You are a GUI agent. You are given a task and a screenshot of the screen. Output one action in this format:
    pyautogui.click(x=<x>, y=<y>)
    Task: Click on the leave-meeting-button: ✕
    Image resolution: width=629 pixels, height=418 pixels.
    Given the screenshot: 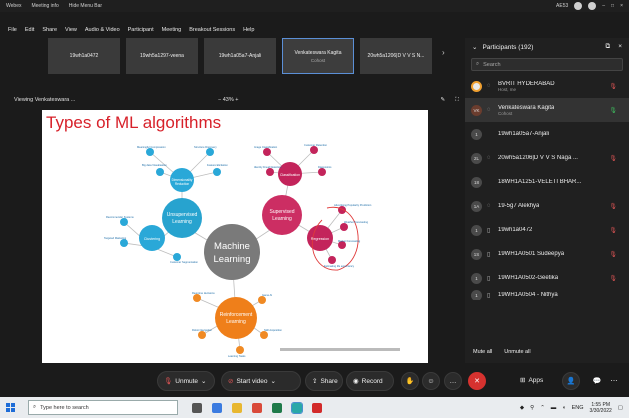 What is the action you would take?
    pyautogui.click(x=477, y=381)
    